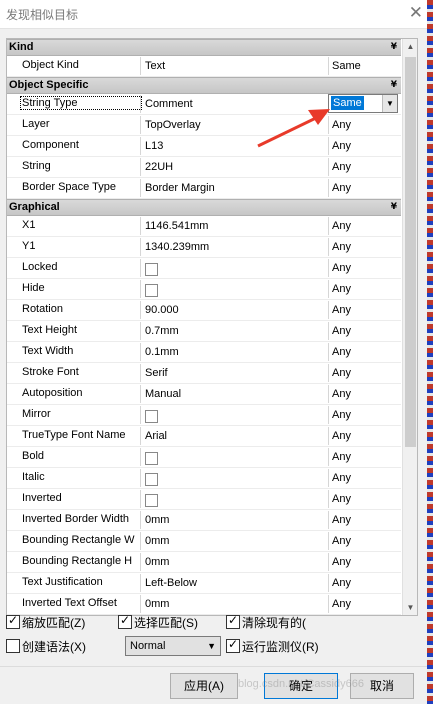  I want to click on property-row: Object Kind Text Same, so click(204, 66).